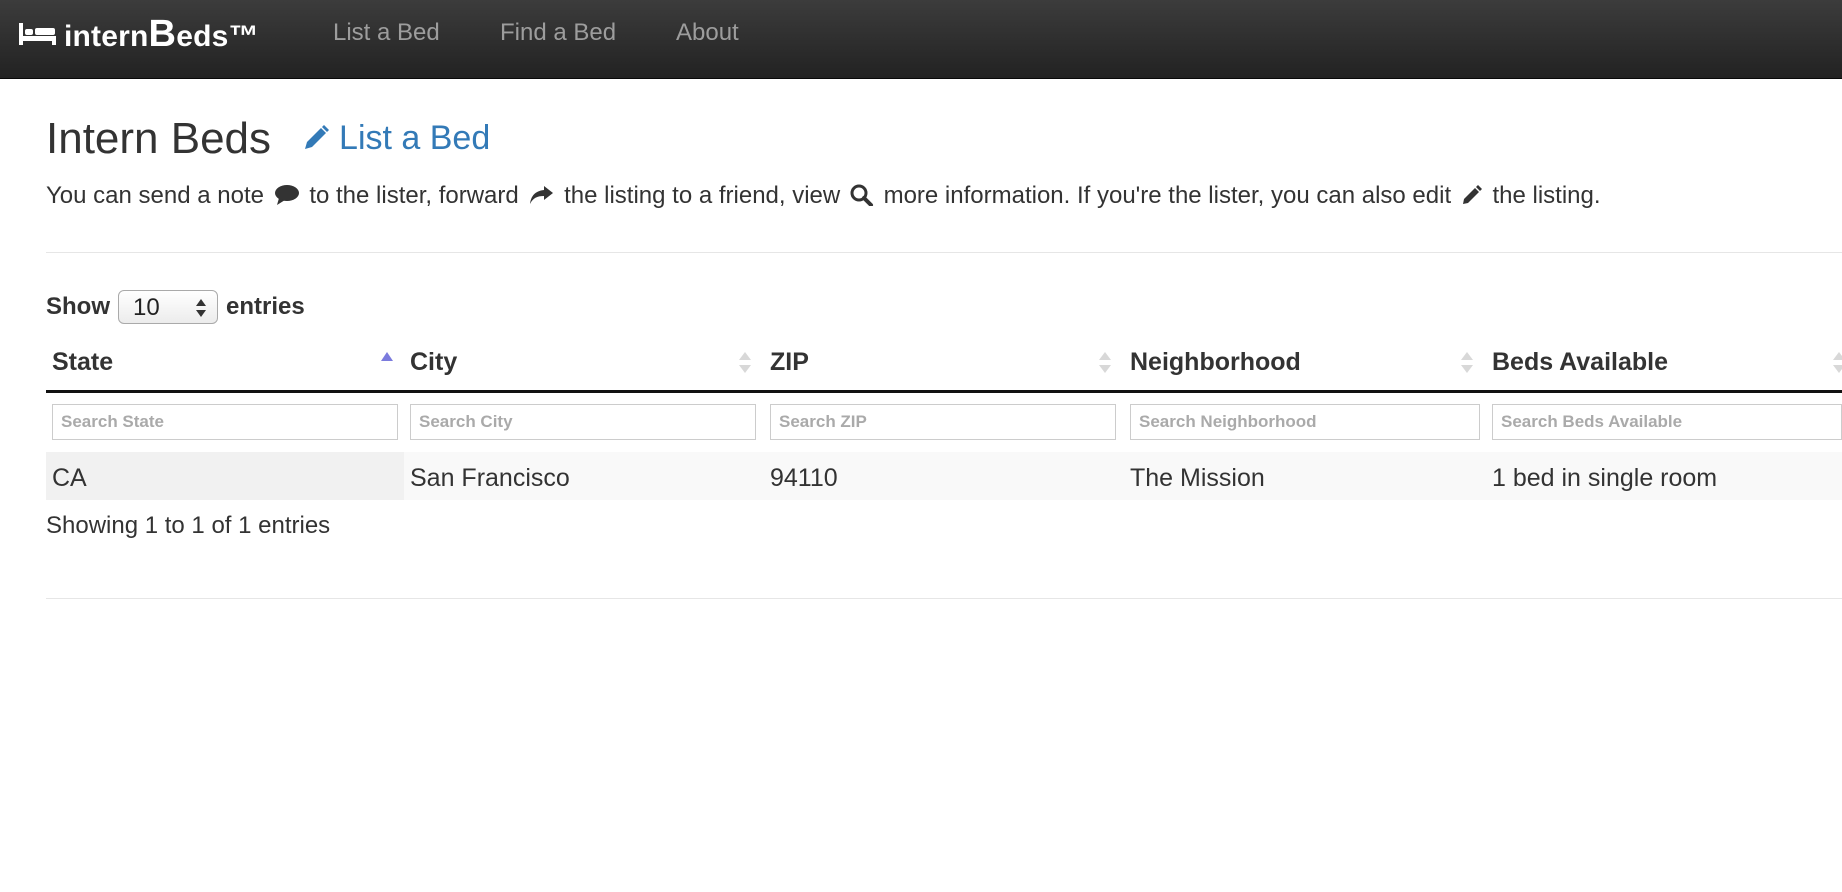 This screenshot has height=892, width=1842. I want to click on column-header-beds-available: Beds Available, so click(1580, 362).